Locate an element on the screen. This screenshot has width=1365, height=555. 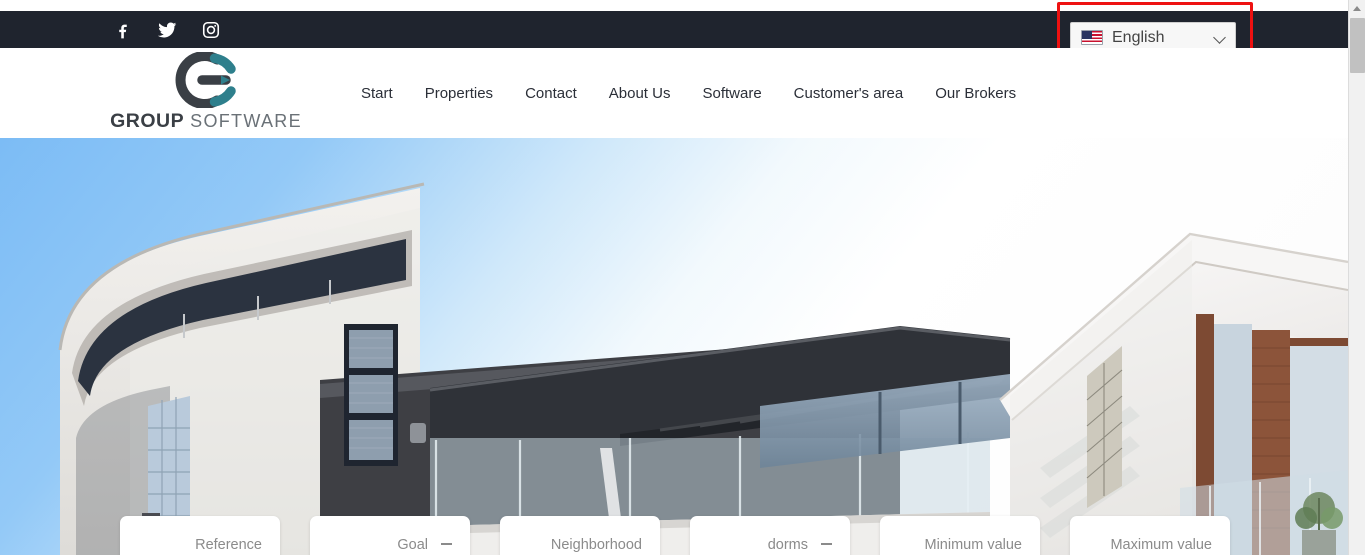
scrollbar-thumb is located at coordinates (1357, 45).